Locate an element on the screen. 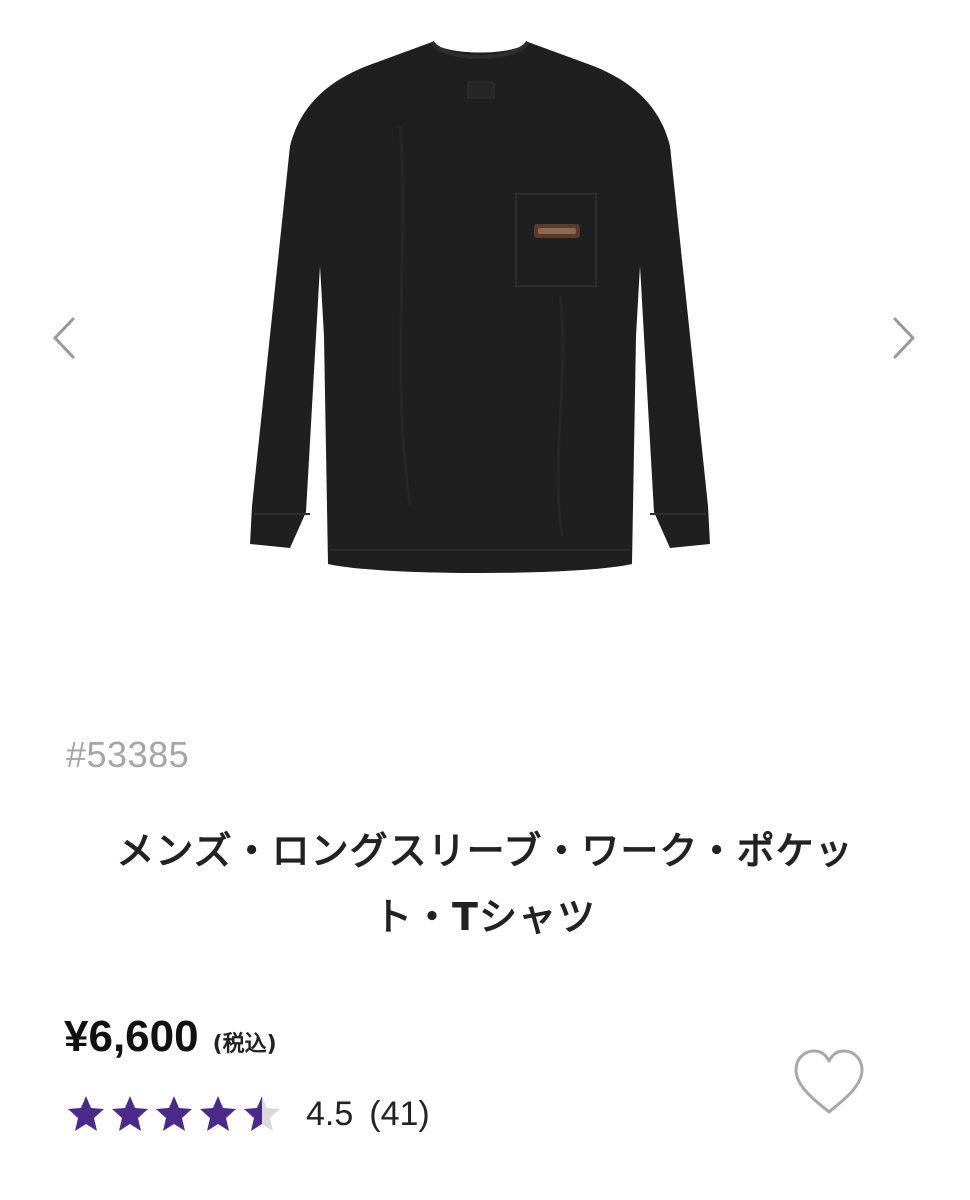 The height and width of the screenshot is (1200, 970). wishlist-heart-icon is located at coordinates (829, 1082).